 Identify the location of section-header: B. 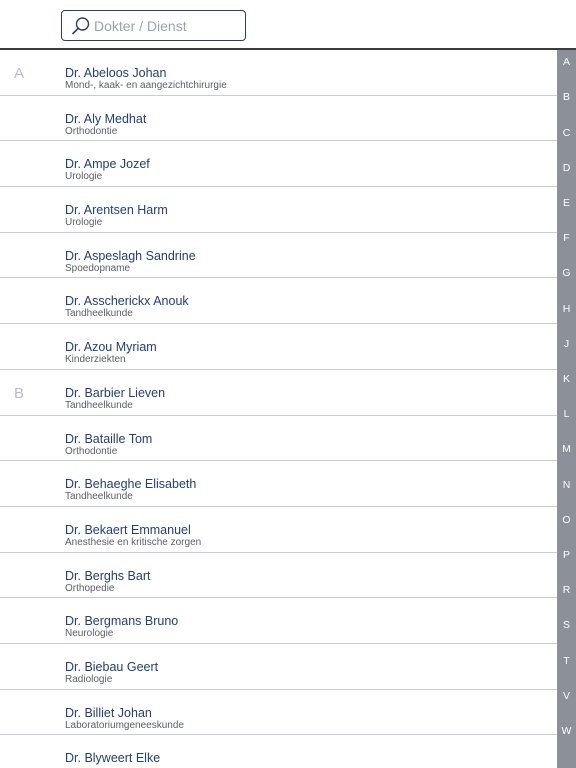
(19, 393).